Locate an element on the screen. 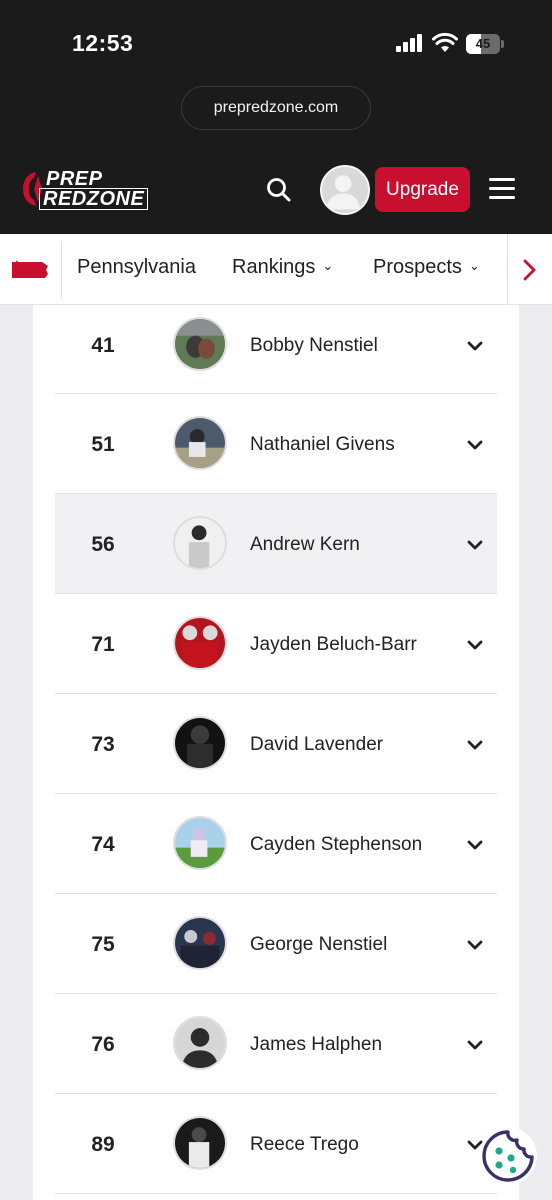 Image resolution: width=552 pixels, height=1200 pixels. rank-number: 76 is located at coordinates (103, 1044).